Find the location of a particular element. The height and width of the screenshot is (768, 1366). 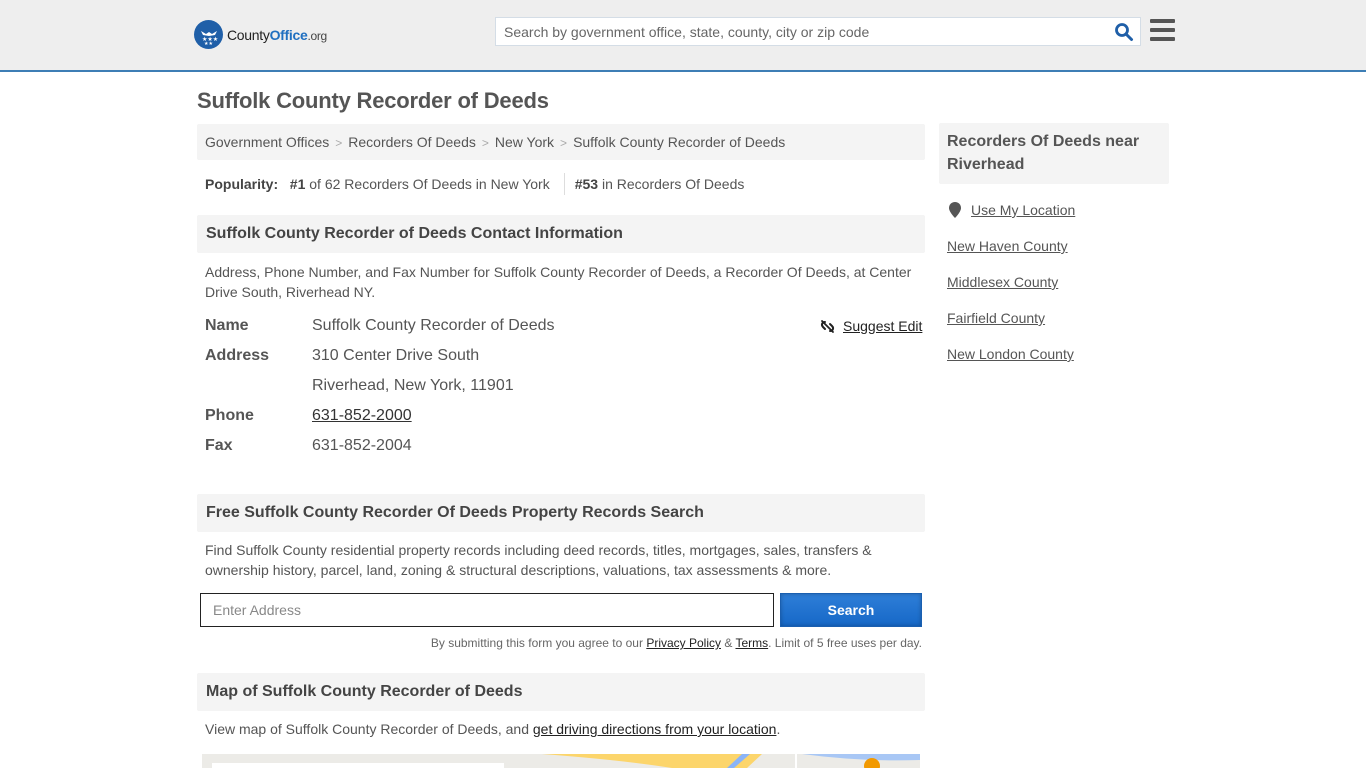

suggest-edit-link: Suggest Edit is located at coordinates (871, 326).